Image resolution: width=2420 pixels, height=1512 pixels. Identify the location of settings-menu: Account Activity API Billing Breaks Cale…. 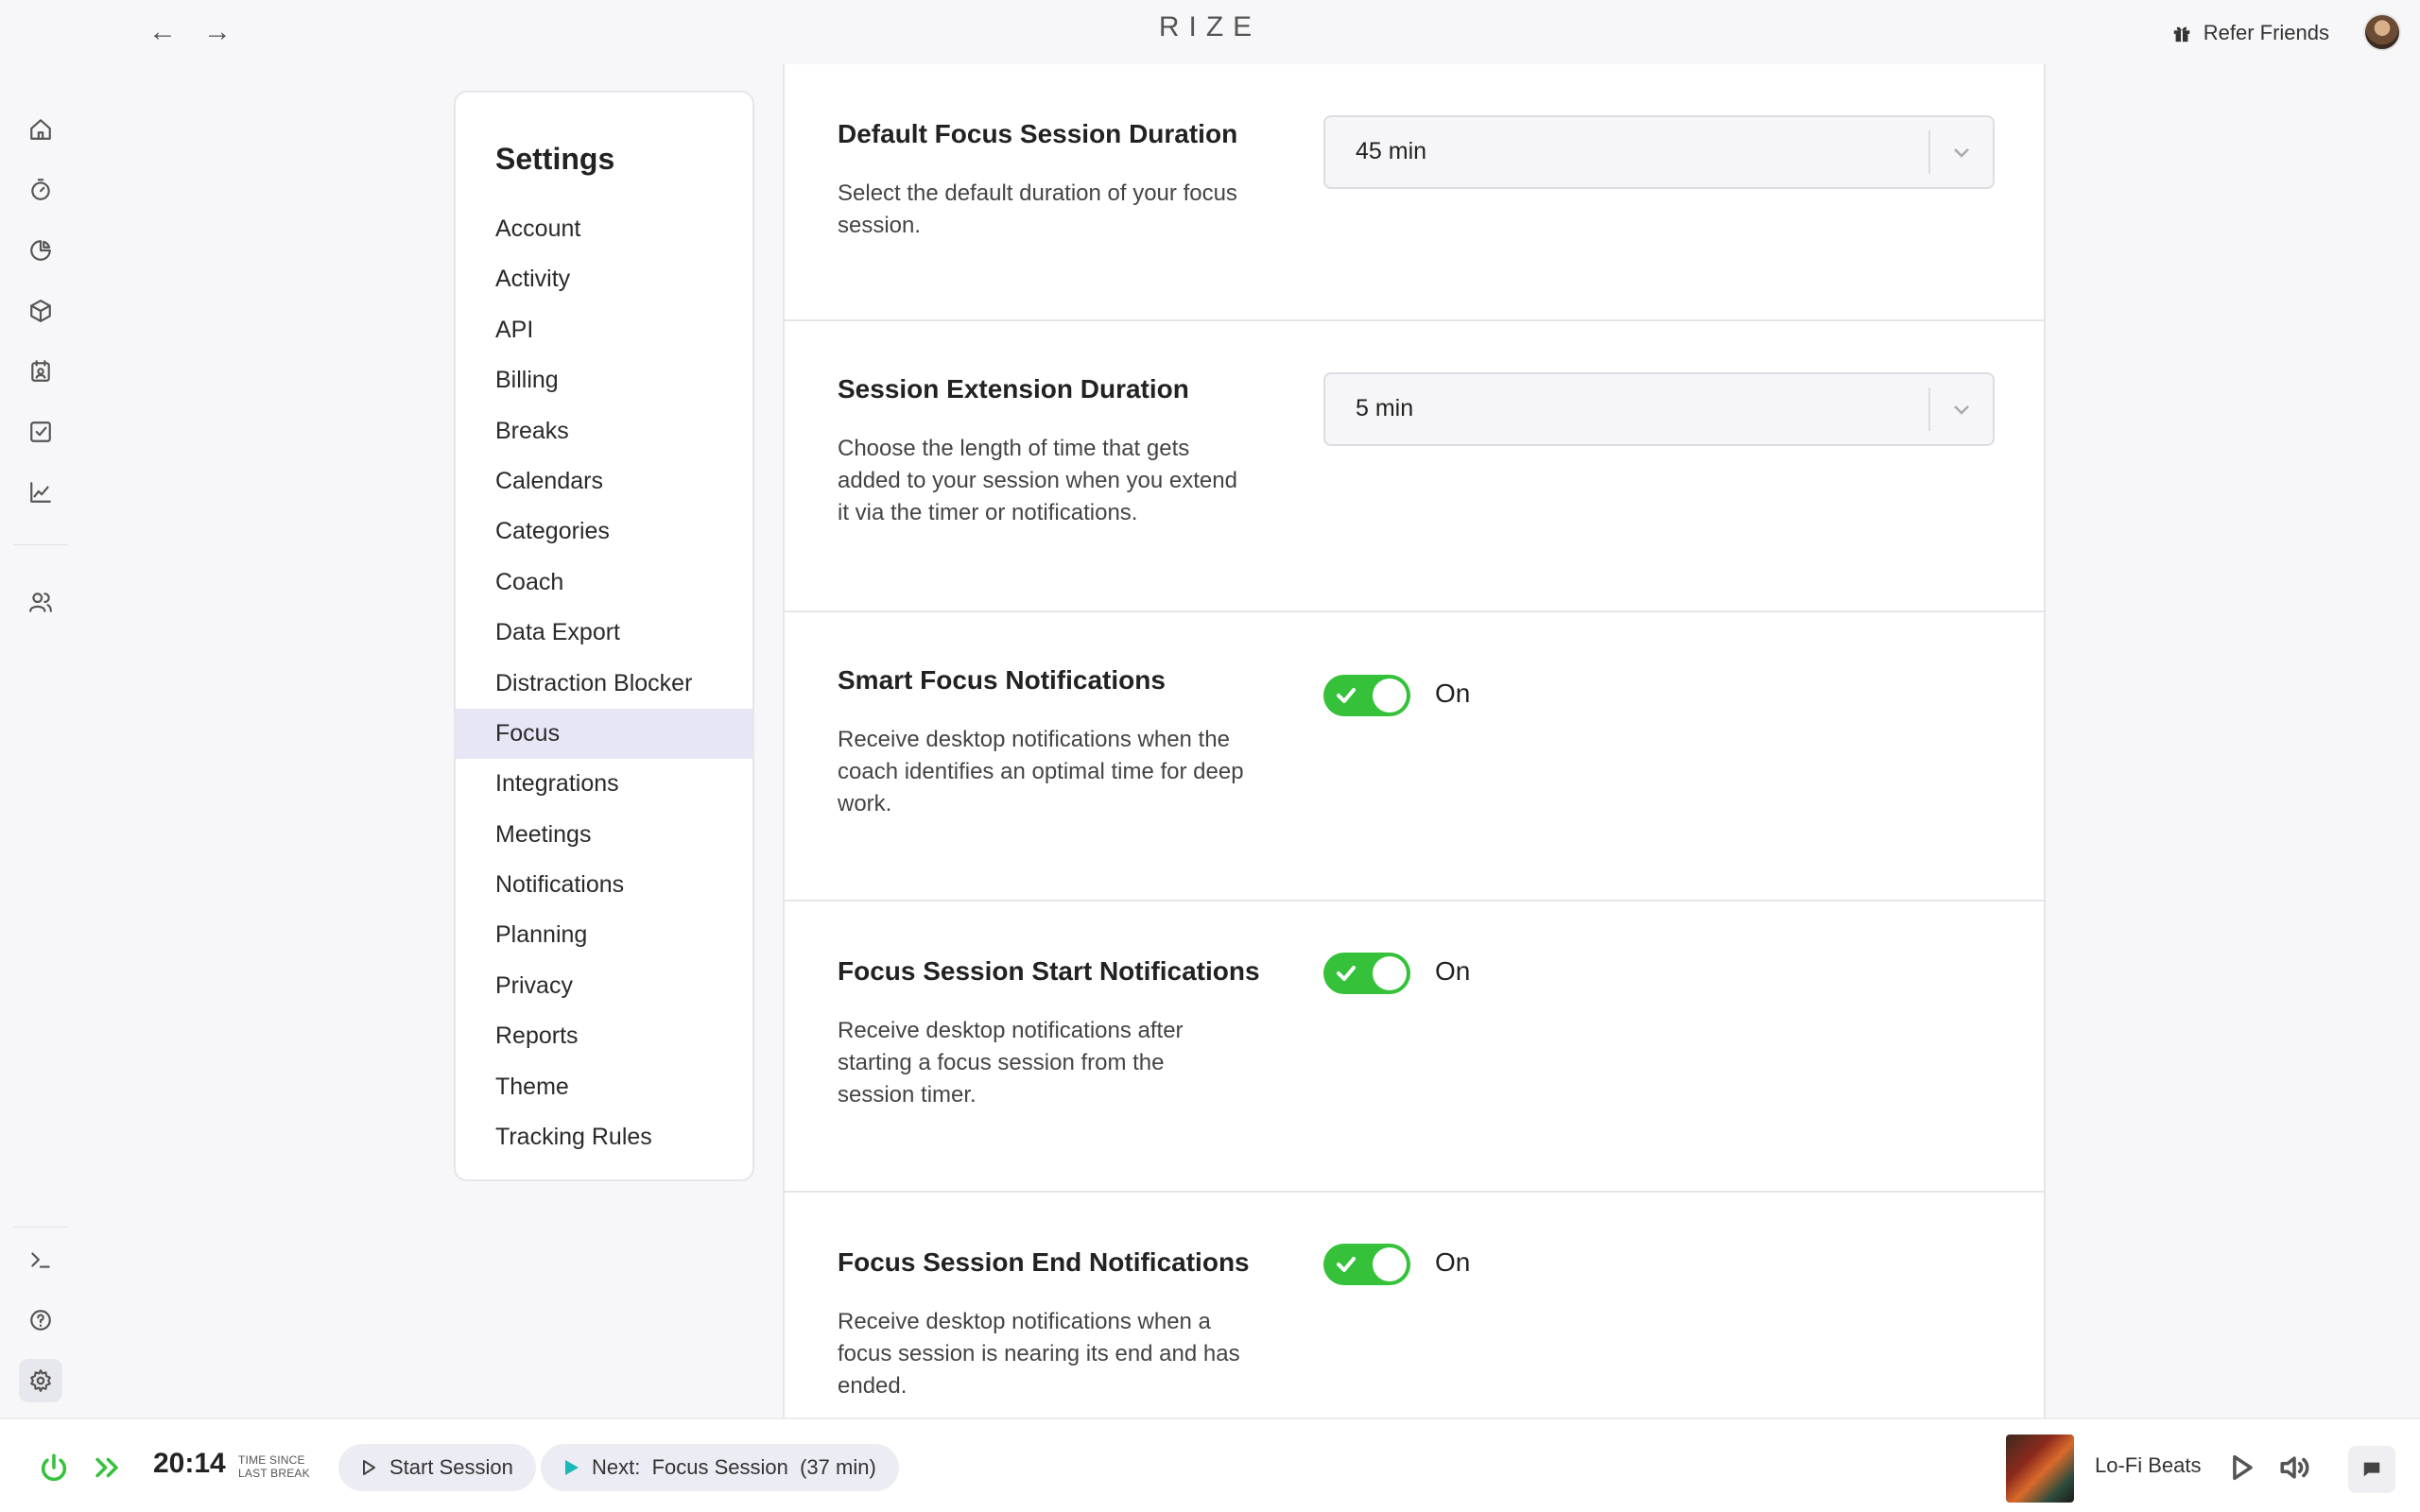
(604, 683).